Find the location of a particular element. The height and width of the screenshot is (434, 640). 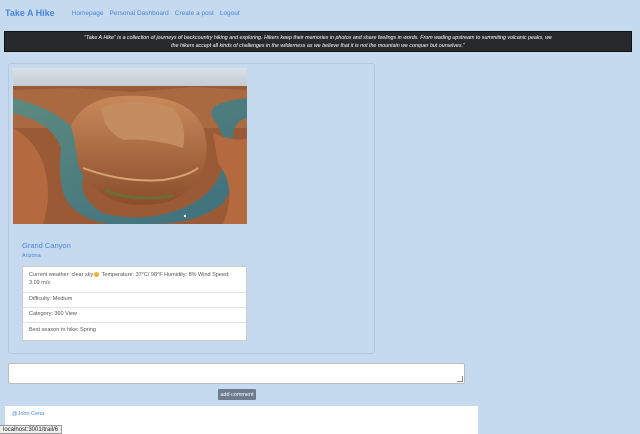

resize-handle-icon is located at coordinates (460, 379).